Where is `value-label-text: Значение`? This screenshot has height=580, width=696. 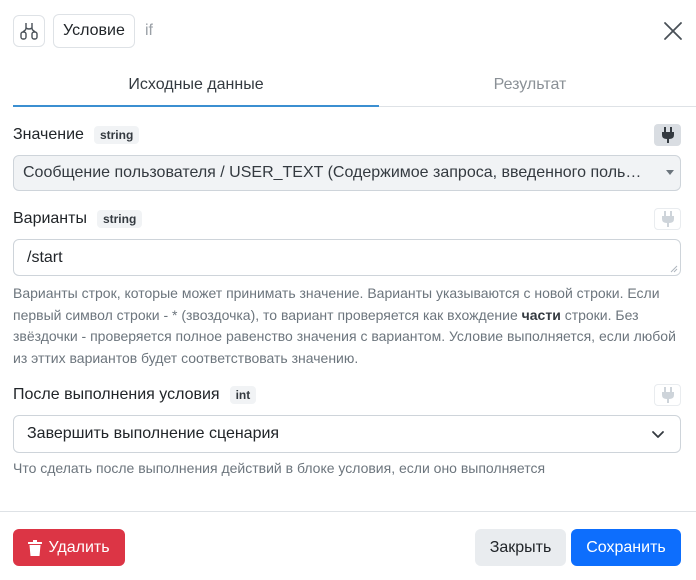 value-label-text: Значение is located at coordinates (48, 134).